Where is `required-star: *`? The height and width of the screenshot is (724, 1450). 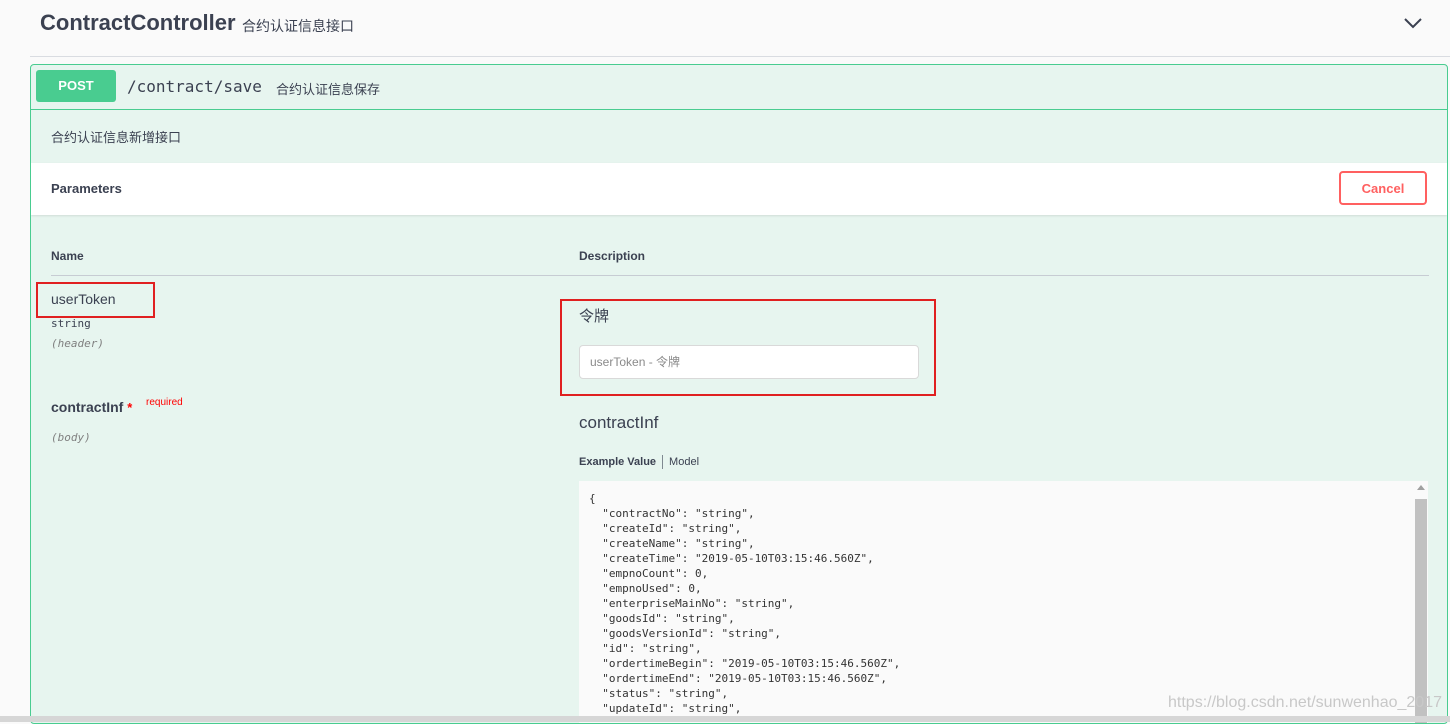
required-star: * is located at coordinates (130, 407).